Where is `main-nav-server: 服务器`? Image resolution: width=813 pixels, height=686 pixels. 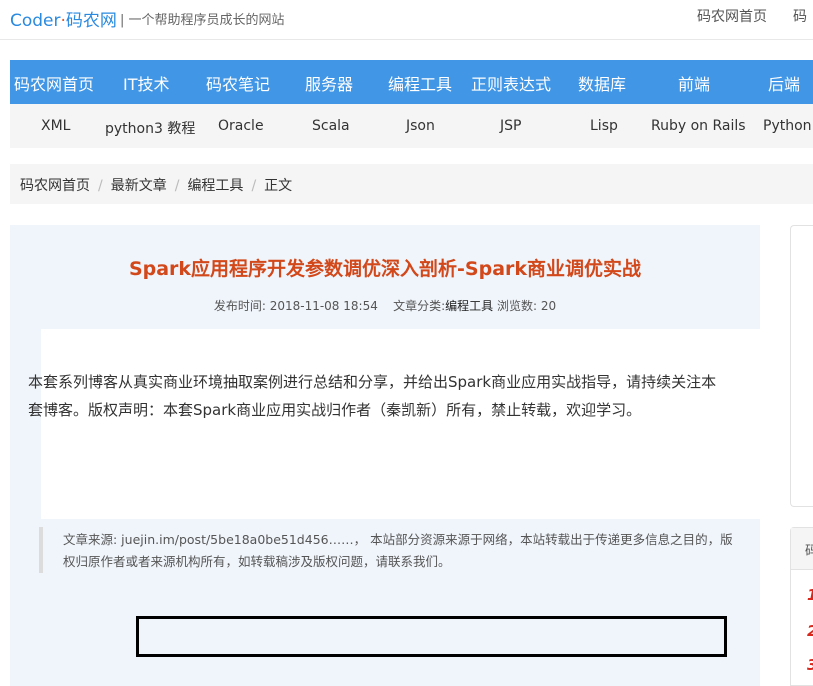 main-nav-server: 服务器 is located at coordinates (329, 83).